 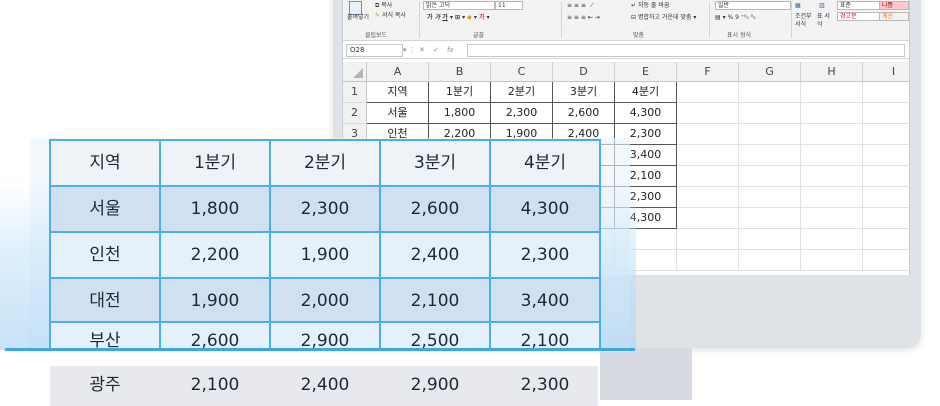 I want to click on cell-g3, so click(x=770, y=134).